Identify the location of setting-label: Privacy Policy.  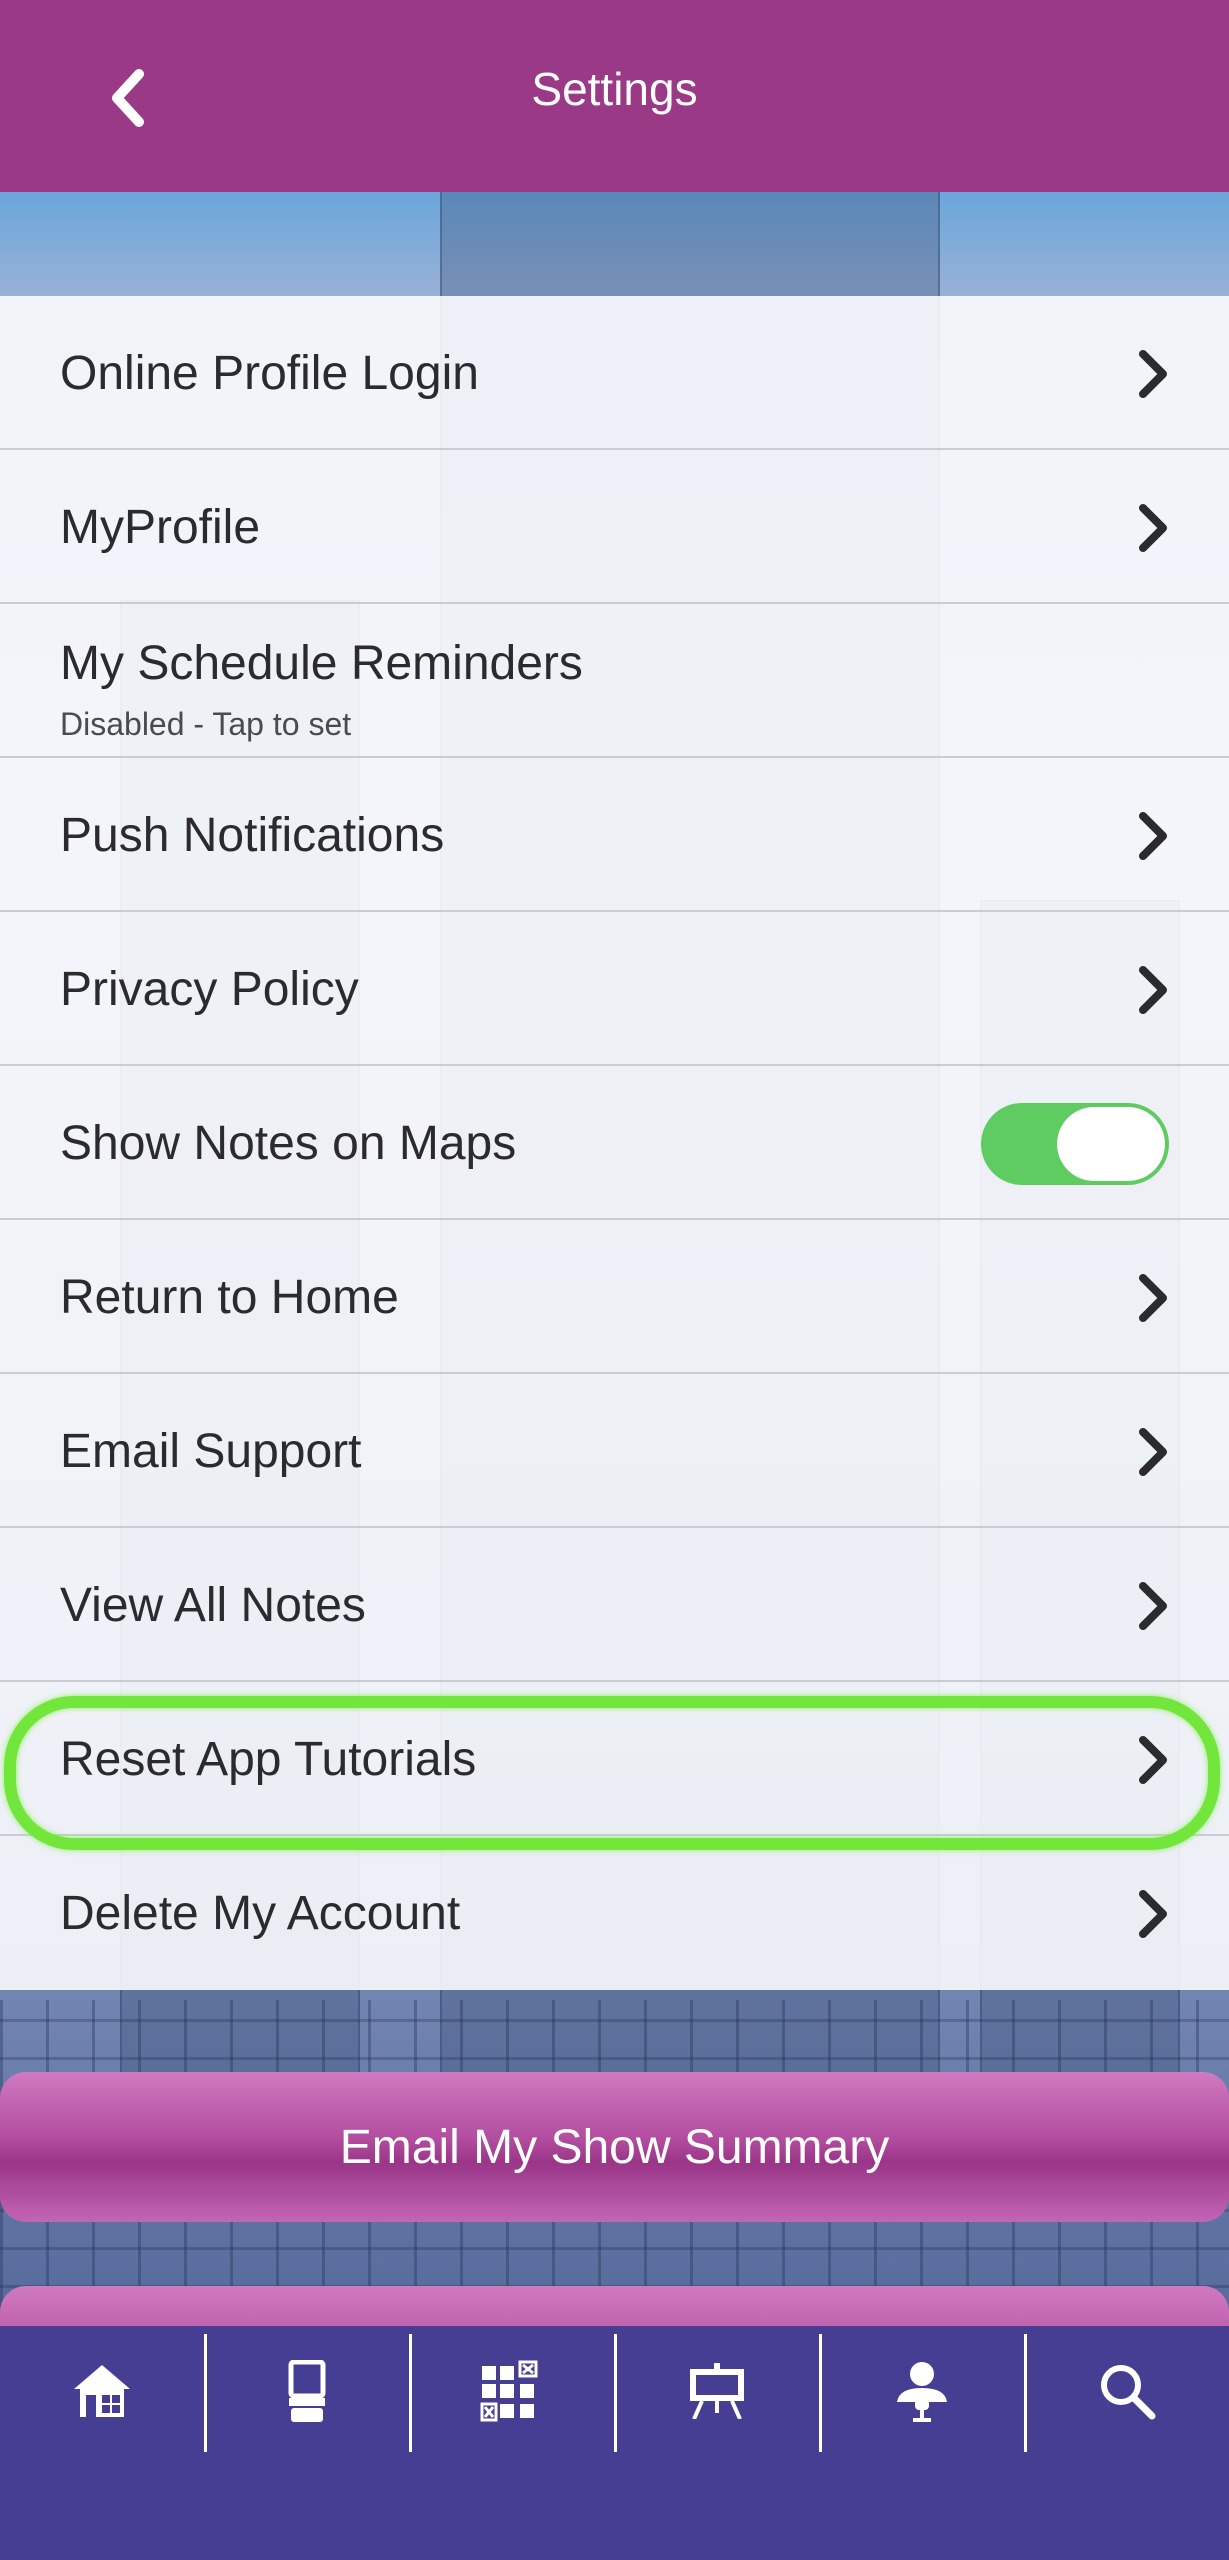
(209, 989).